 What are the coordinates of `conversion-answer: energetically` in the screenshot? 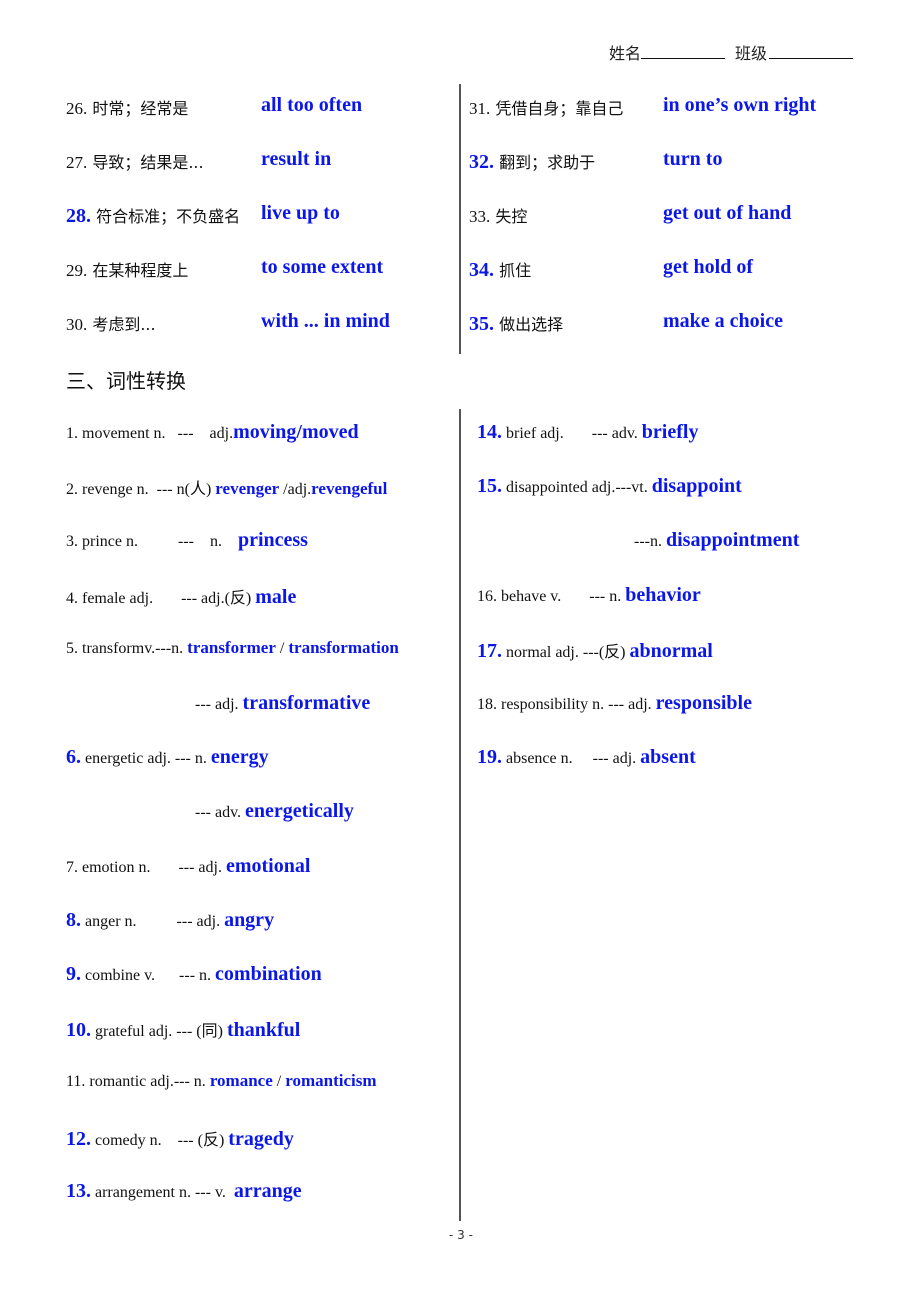 It's located at (299, 811).